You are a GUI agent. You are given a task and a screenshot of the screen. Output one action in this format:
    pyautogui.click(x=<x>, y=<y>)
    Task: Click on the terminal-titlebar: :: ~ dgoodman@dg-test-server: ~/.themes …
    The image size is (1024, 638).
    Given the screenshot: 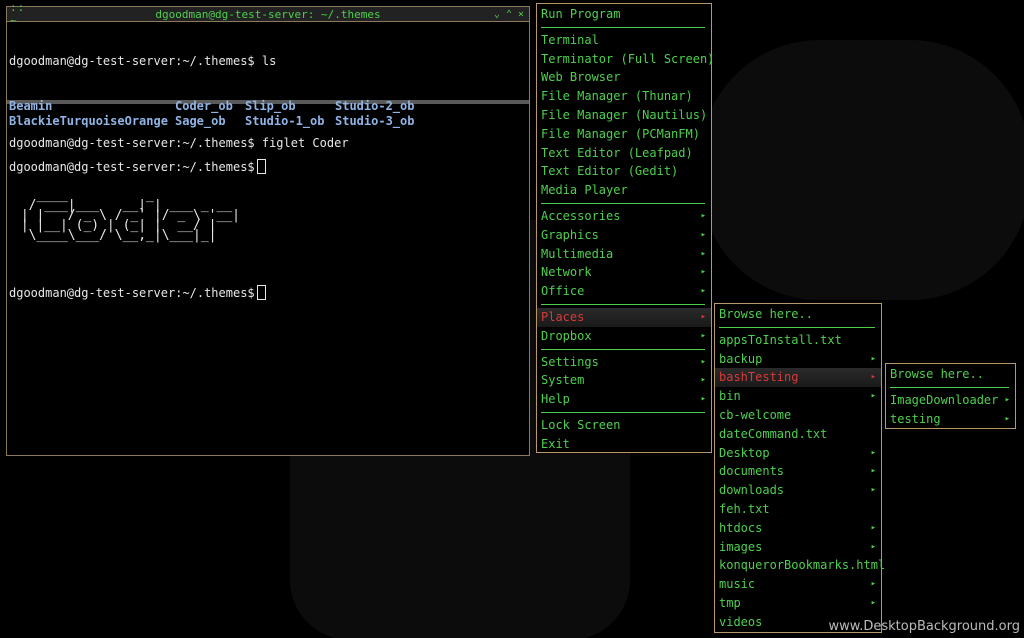 What is the action you would take?
    pyautogui.click(x=268, y=14)
    